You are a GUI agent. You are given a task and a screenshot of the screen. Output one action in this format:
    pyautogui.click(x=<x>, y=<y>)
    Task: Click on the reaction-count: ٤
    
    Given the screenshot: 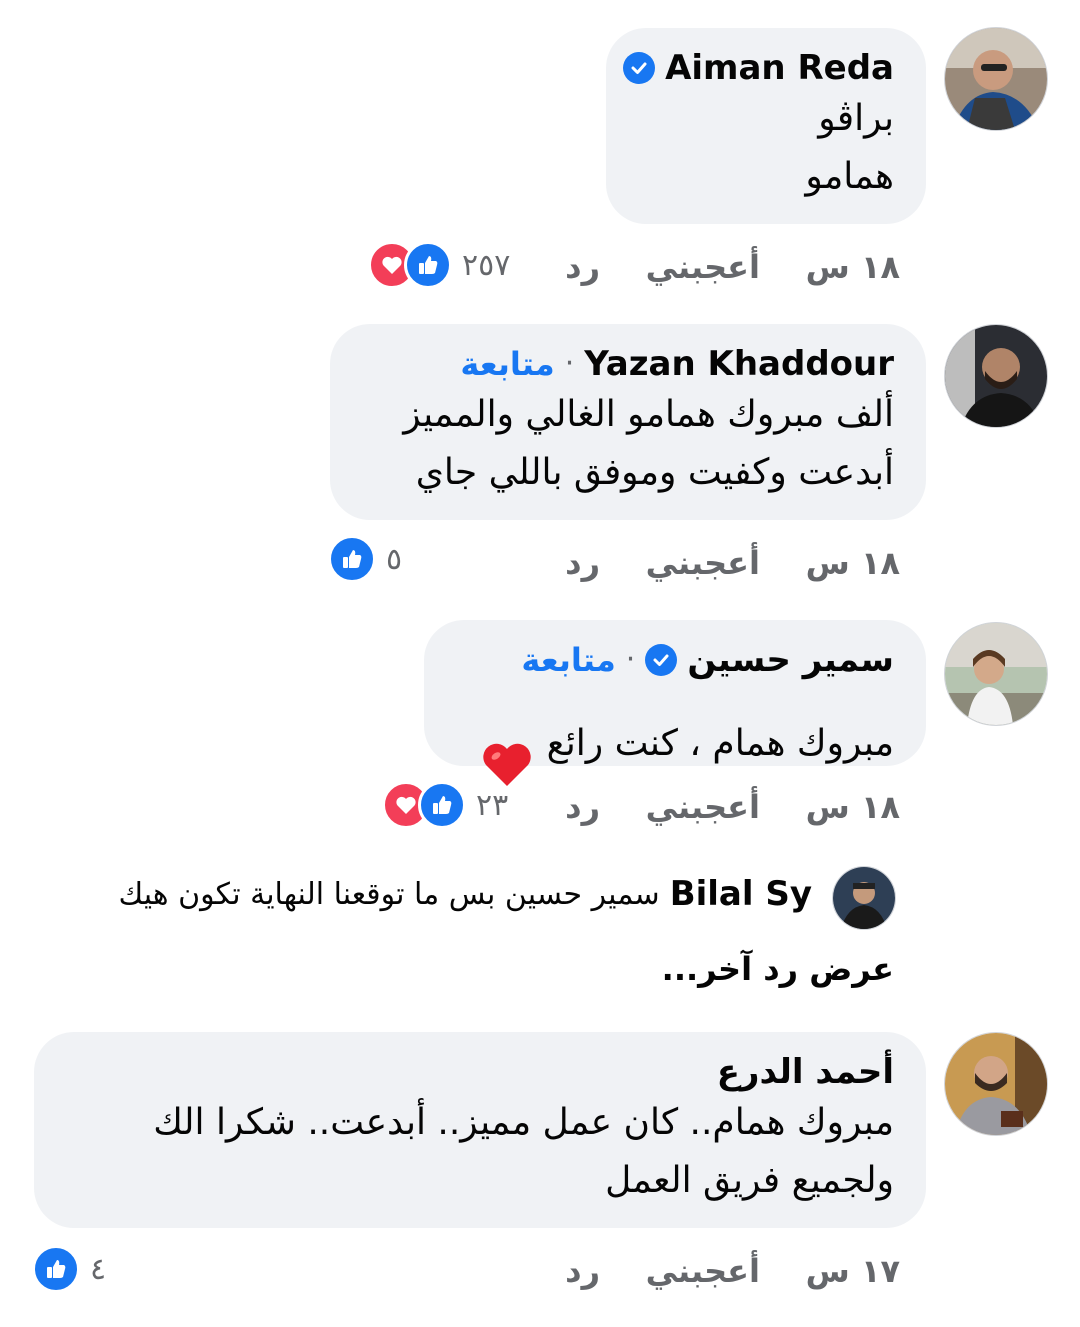 What is the action you would take?
    pyautogui.click(x=98, y=1269)
    